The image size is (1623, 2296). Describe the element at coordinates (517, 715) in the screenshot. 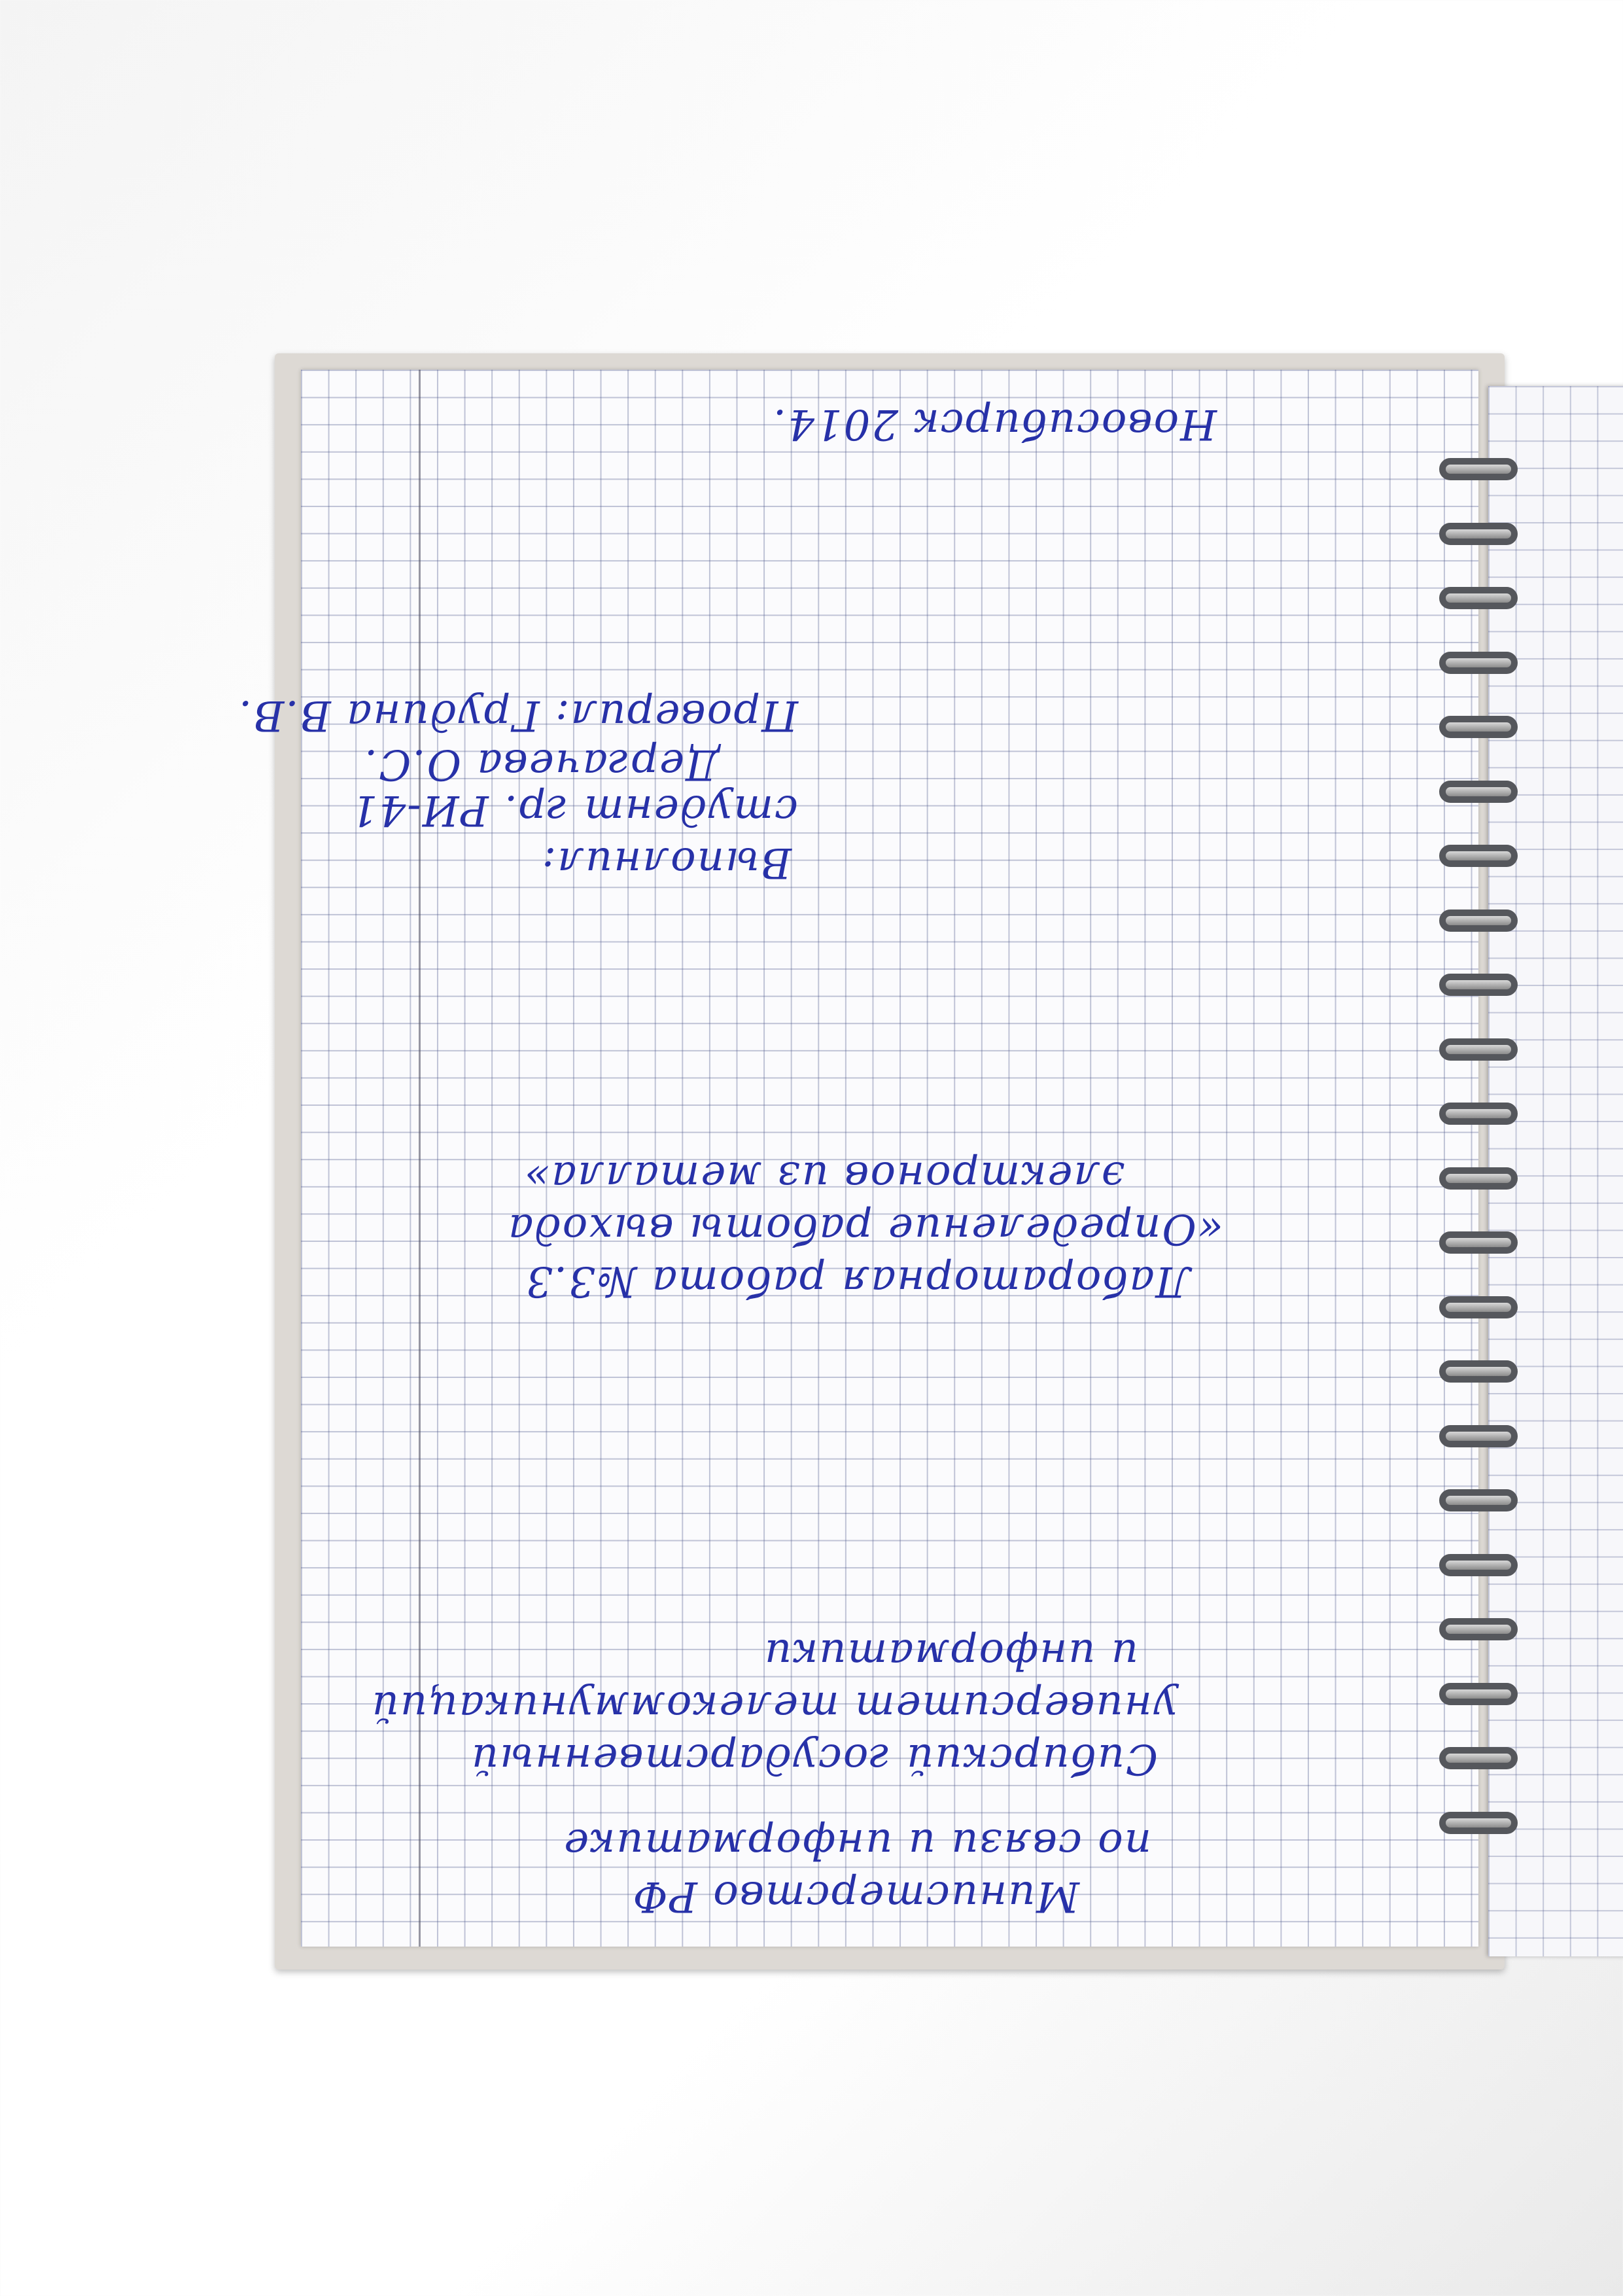

I see `checked-by: Проверил: Грудина В.В.` at that location.